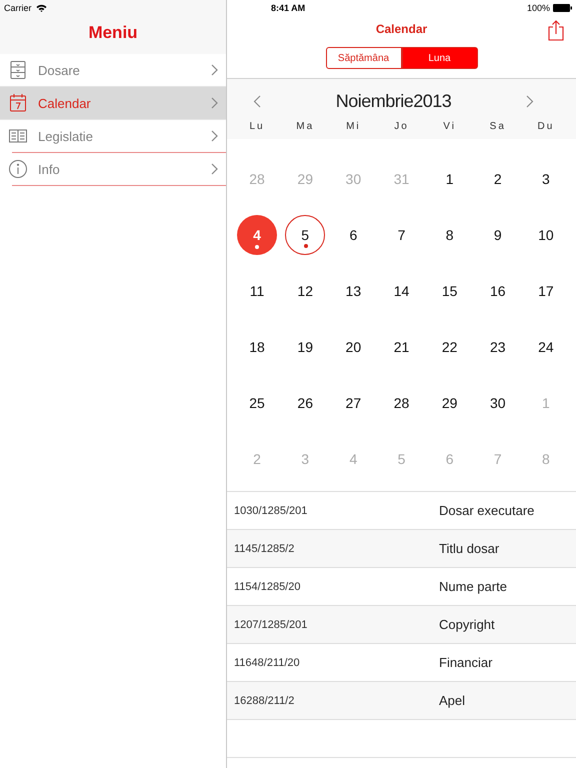 This screenshot has height=768, width=576. Describe the element at coordinates (401, 235) in the screenshot. I see `day-cell: 7` at that location.